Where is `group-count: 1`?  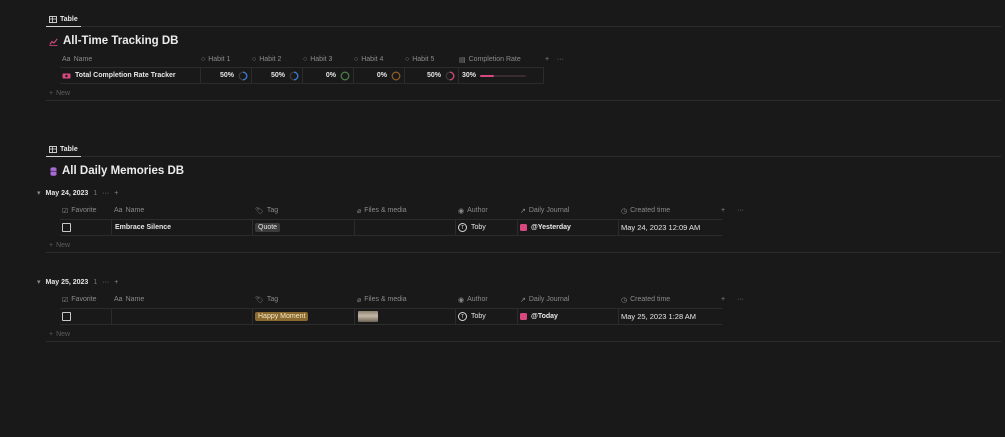 group-count: 1 is located at coordinates (95, 193).